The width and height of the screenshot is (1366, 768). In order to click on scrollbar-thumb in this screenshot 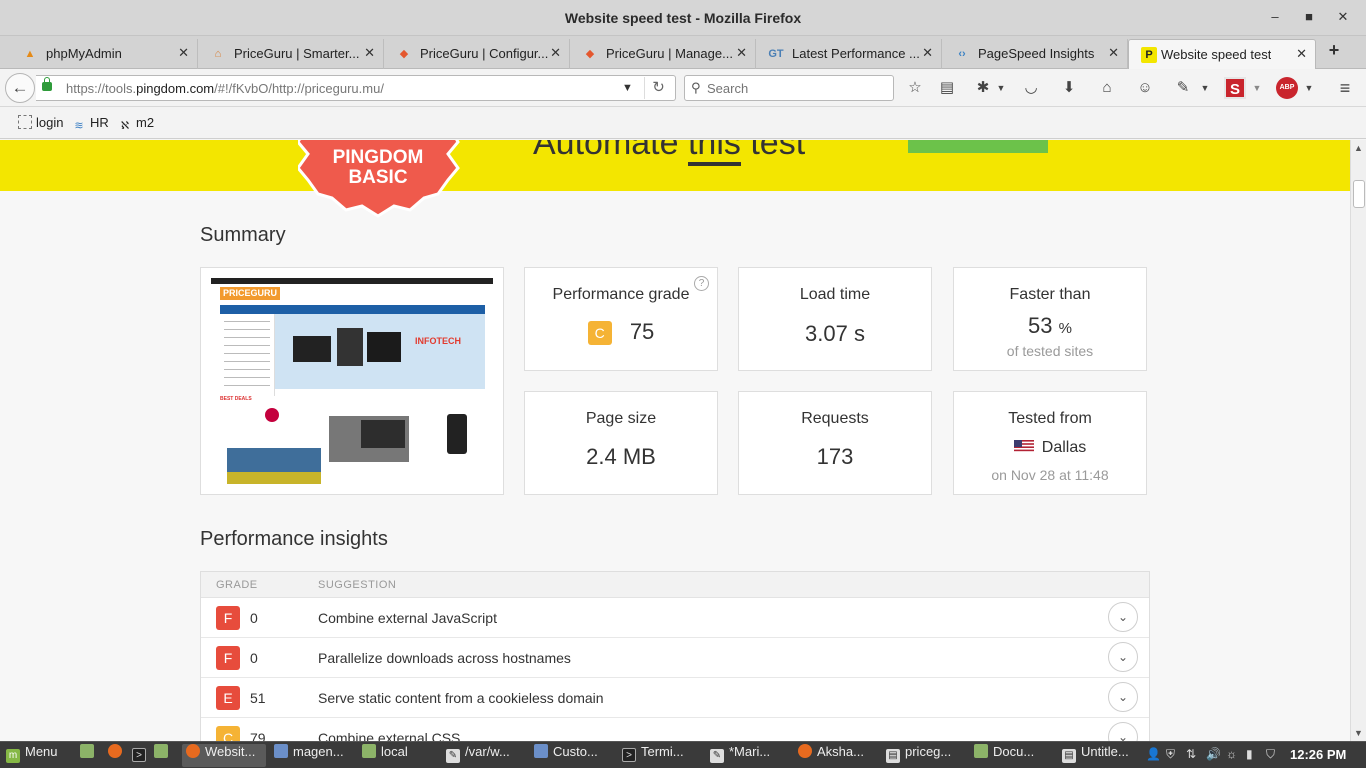, I will do `click(1359, 194)`.